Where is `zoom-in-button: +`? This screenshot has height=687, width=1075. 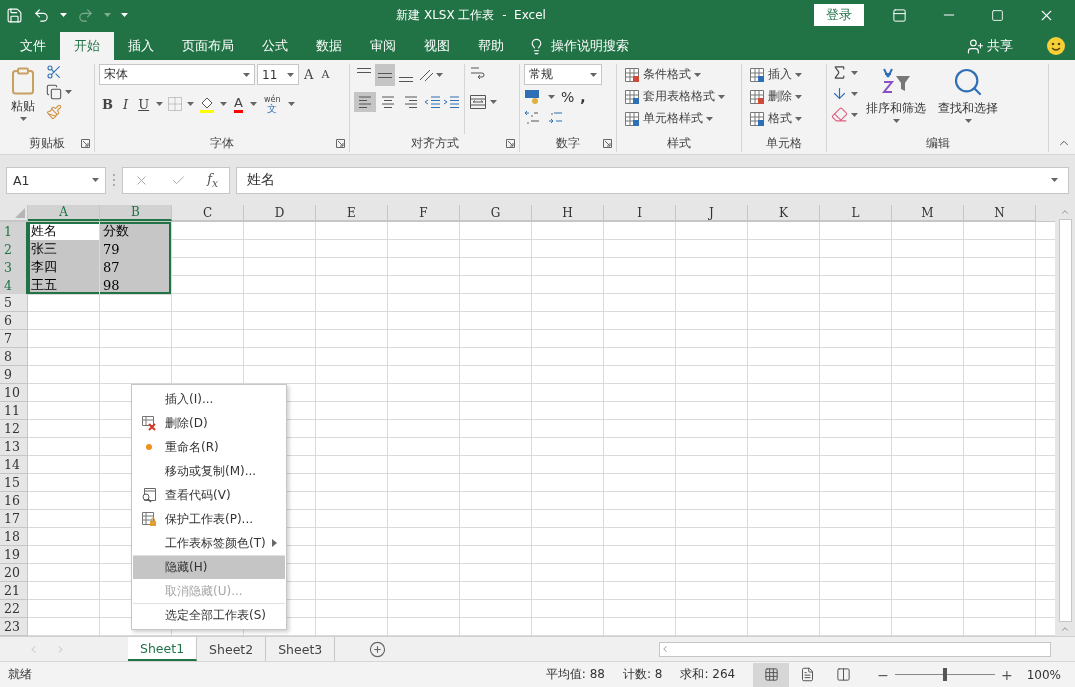
zoom-in-button: + is located at coordinates (1006, 674).